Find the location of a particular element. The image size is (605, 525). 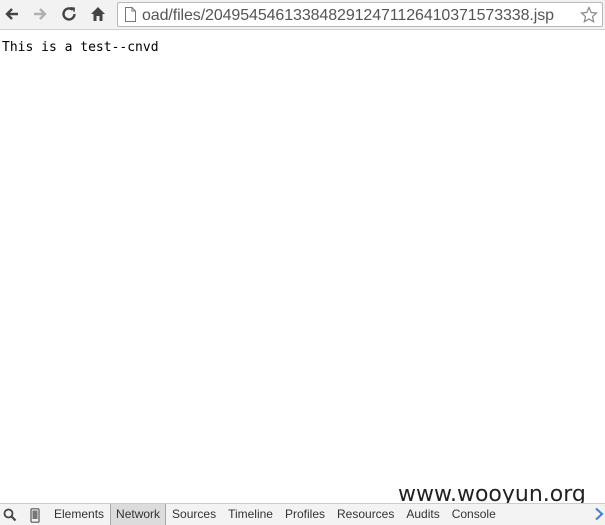

home-button is located at coordinates (98, 14).